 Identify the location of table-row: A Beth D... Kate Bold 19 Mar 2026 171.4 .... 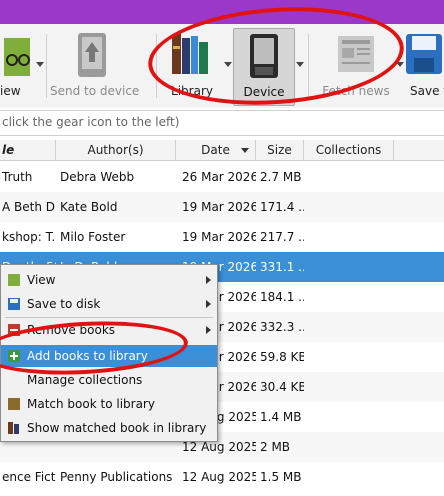
(222, 207).